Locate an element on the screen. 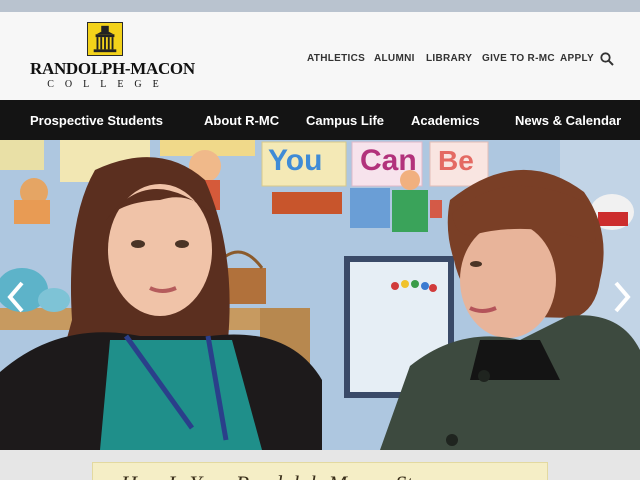 The height and width of the screenshot is (480, 640). search-icon is located at coordinates (607, 59).